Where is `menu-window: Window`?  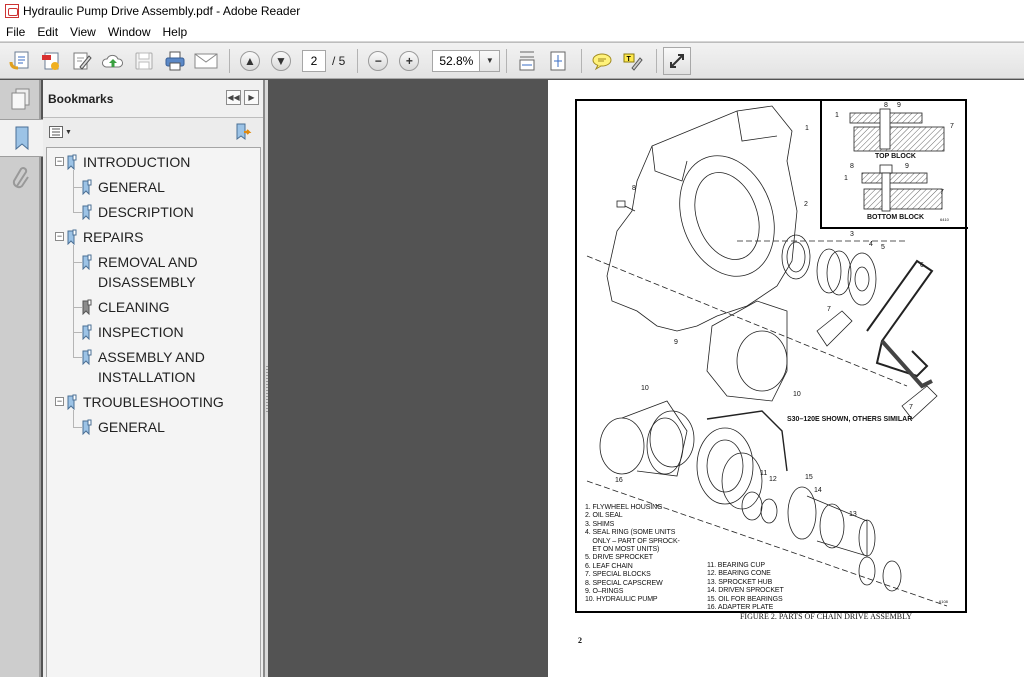
menu-window: Window is located at coordinates (129, 32).